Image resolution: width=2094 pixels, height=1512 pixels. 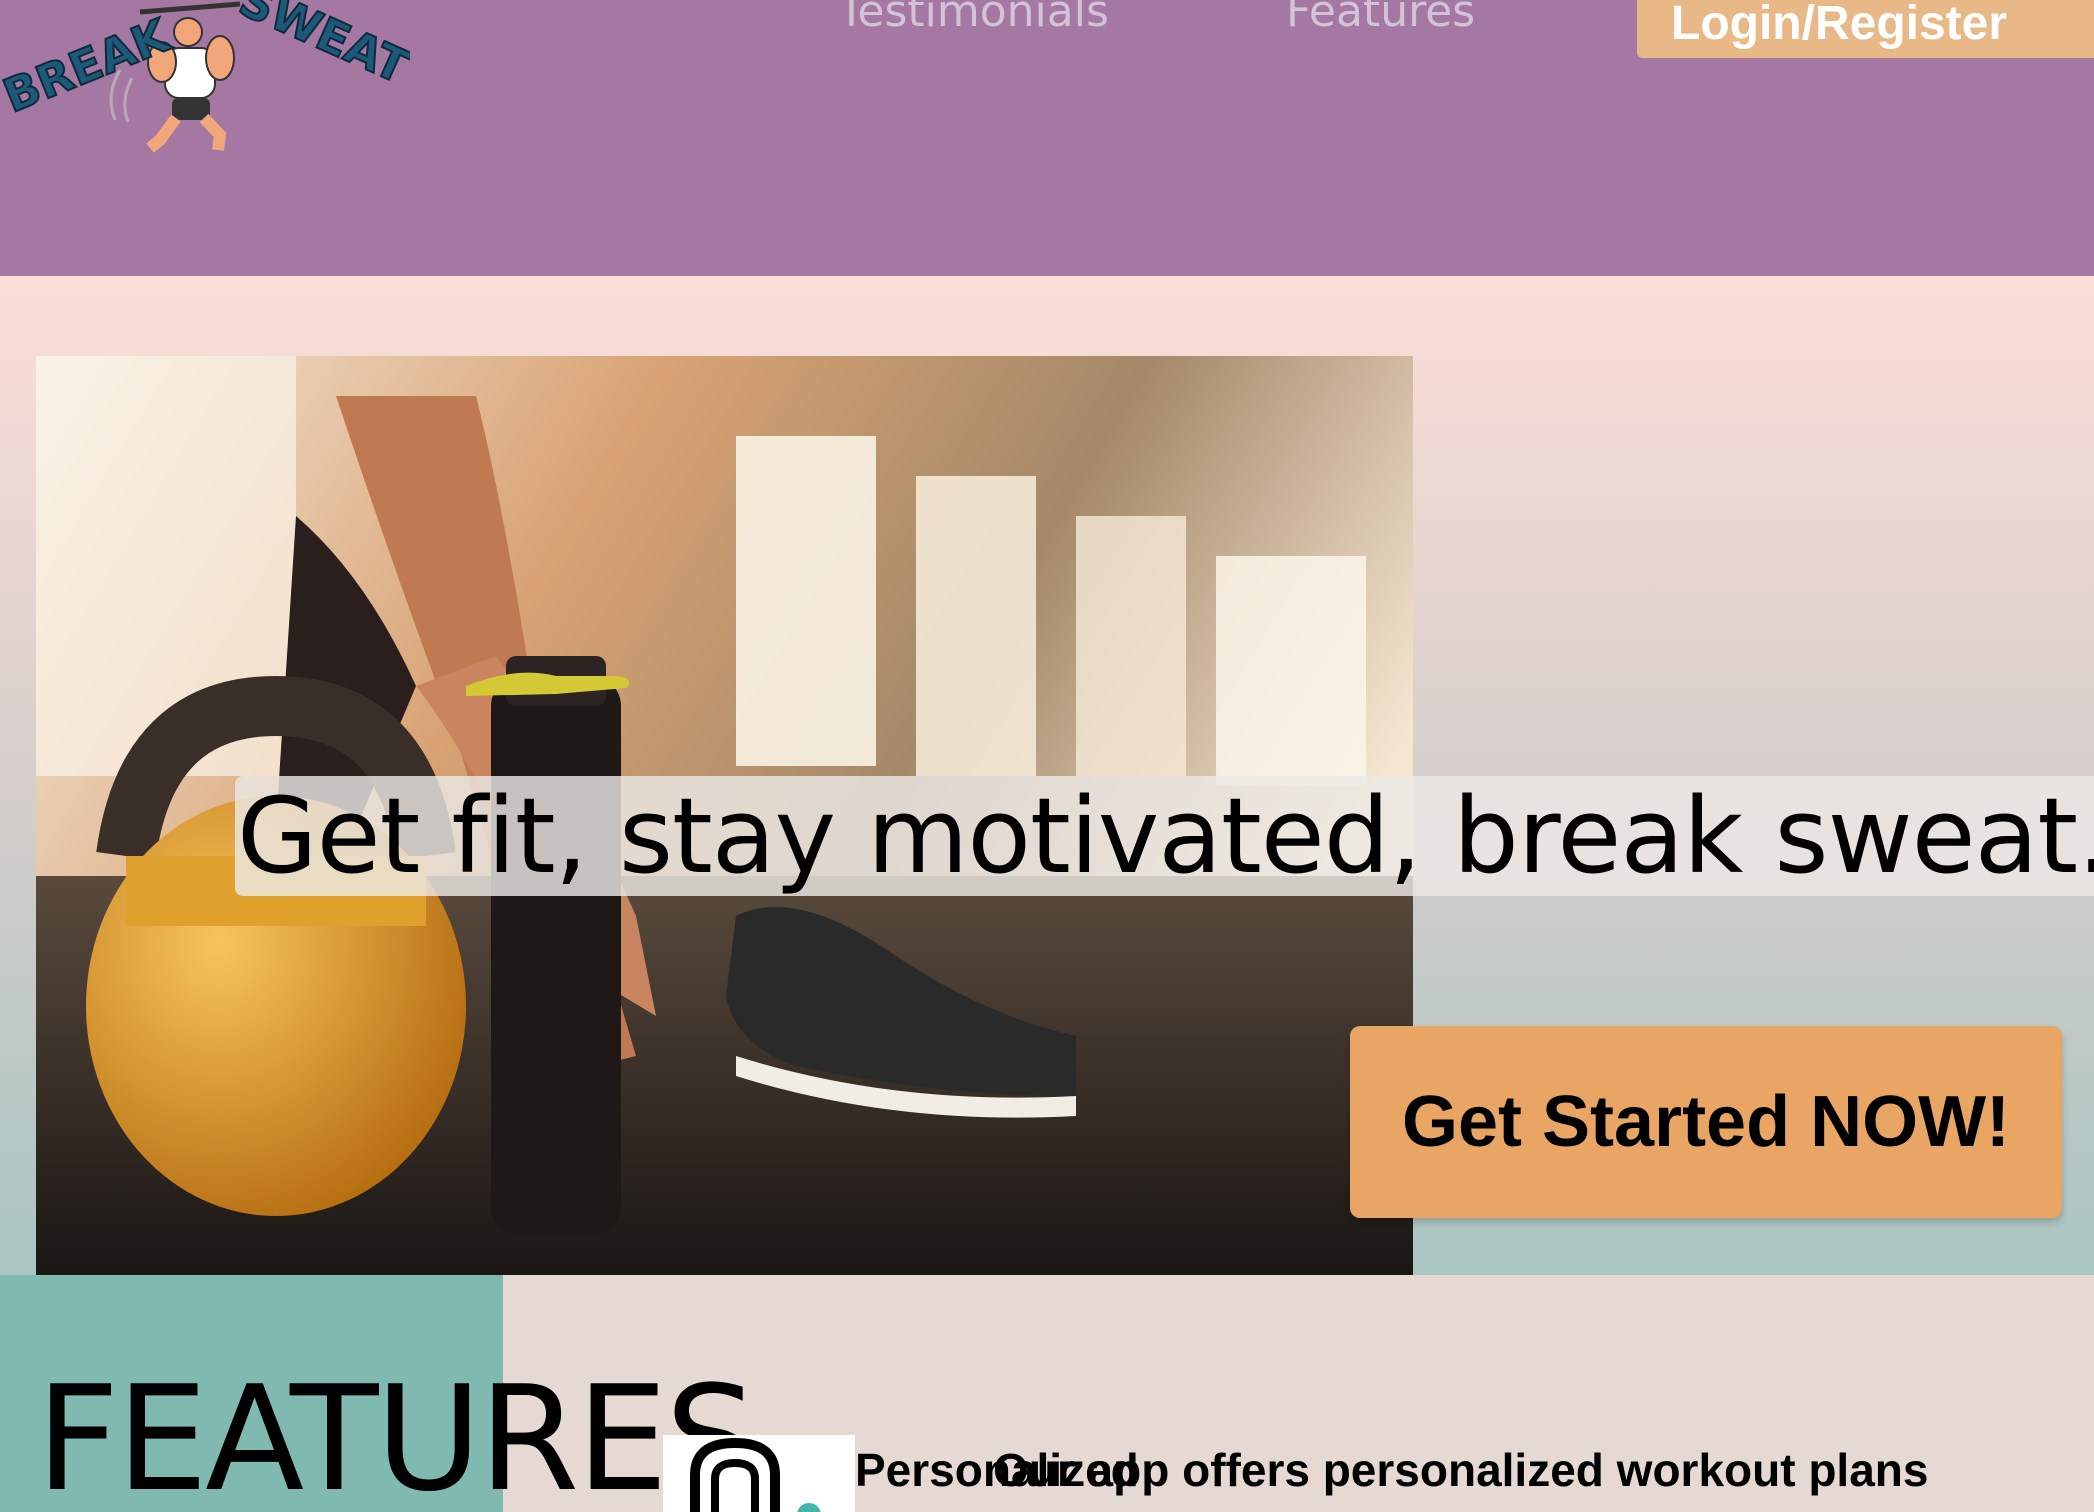 I want to click on kettlebell-icon, so click(x=759, y=1473).